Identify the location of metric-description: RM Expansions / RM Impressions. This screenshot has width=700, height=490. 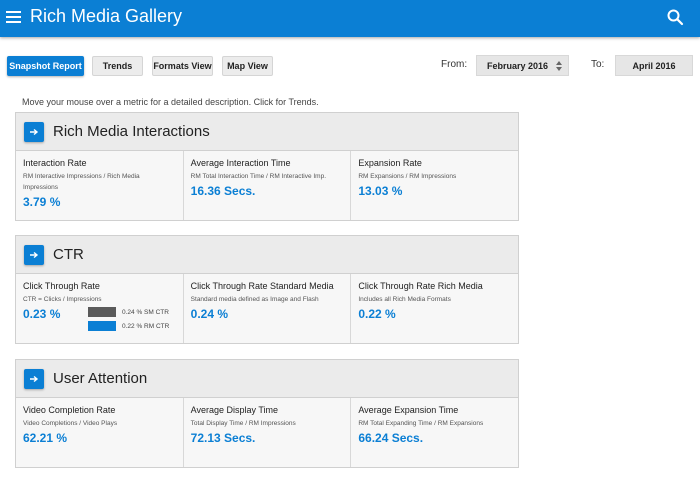
(407, 176).